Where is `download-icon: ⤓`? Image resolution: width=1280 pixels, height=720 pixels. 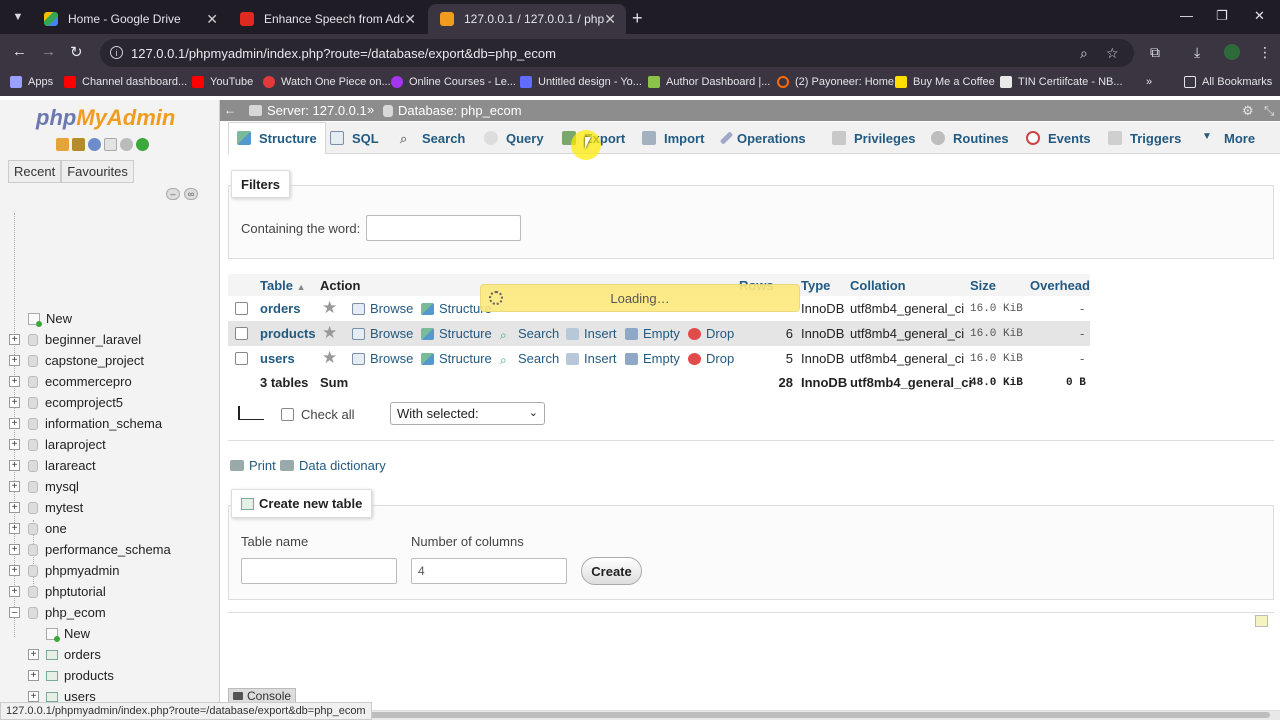 download-icon: ⤓ is located at coordinates (1197, 52).